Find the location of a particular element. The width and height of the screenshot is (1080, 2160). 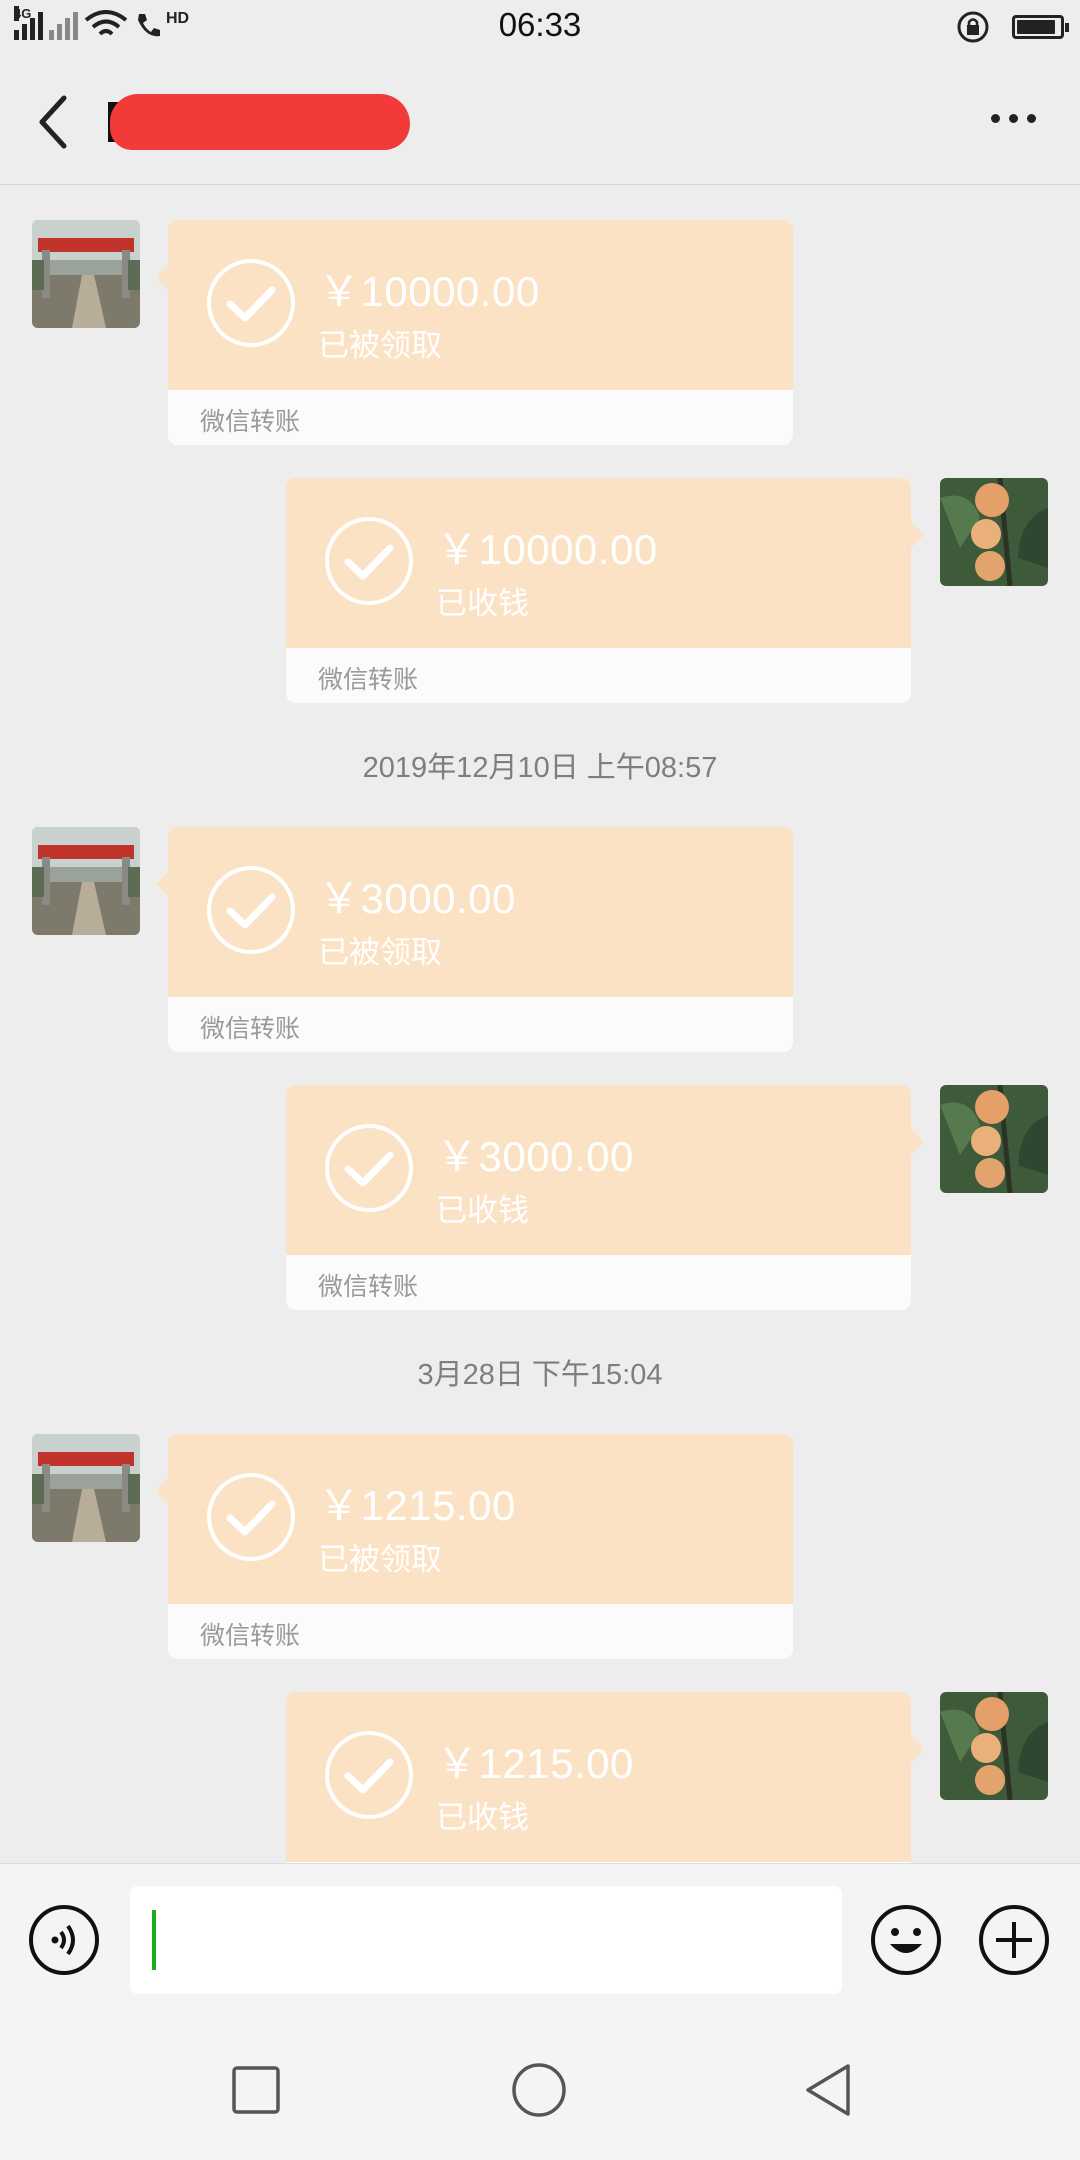

text-caret is located at coordinates (154, 1940).